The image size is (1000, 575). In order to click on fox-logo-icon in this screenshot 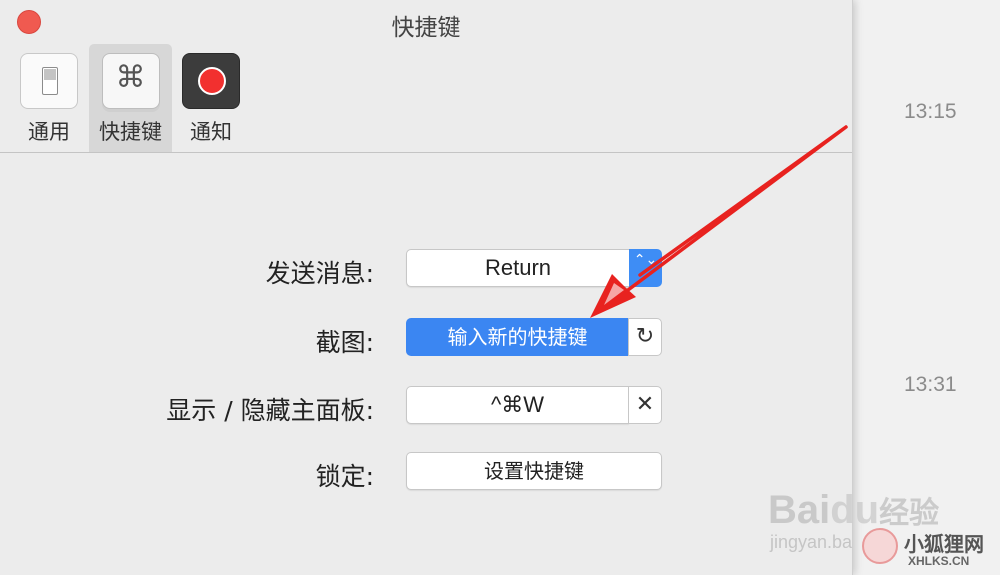, I will do `click(880, 546)`.